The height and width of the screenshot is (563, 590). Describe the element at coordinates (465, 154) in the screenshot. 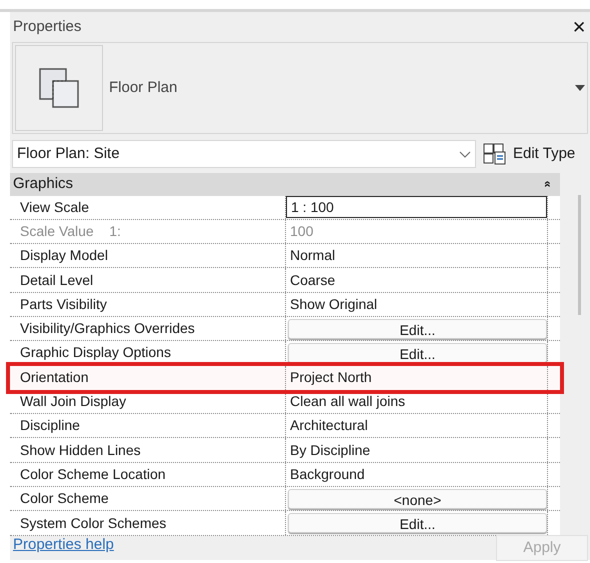

I see `chevron-down-icon` at that location.